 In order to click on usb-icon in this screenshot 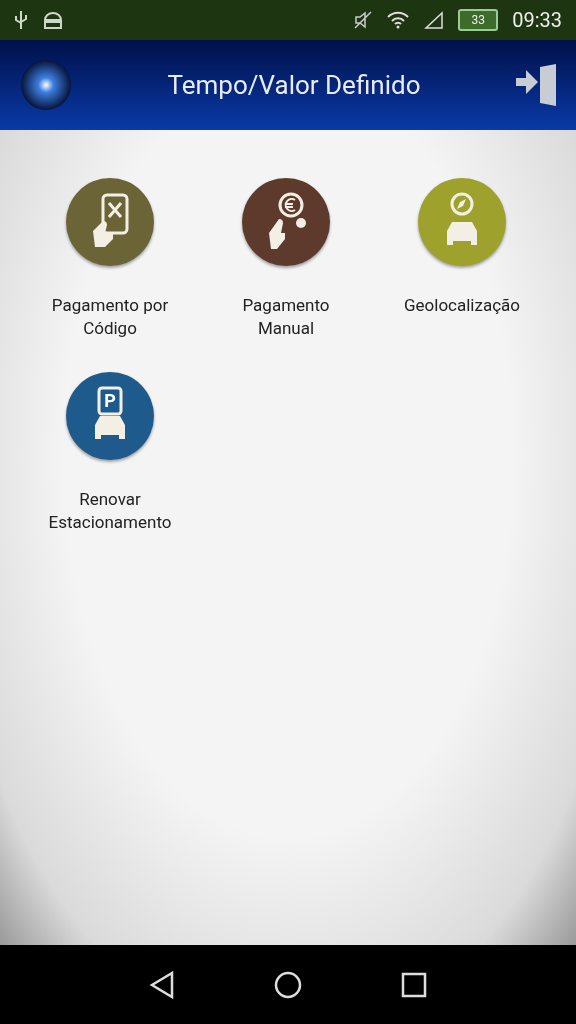, I will do `click(21, 20)`.